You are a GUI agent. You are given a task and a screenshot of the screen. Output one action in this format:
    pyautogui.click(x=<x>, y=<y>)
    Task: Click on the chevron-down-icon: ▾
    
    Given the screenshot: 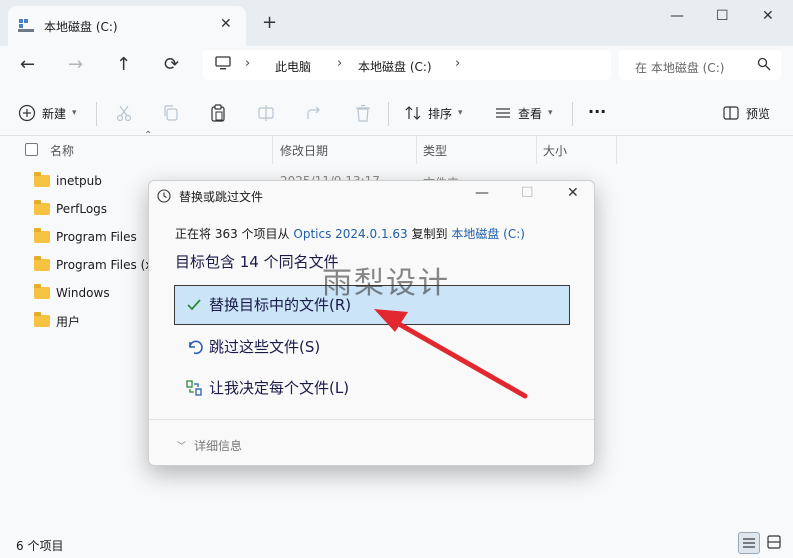 What is the action you would take?
    pyautogui.click(x=460, y=113)
    